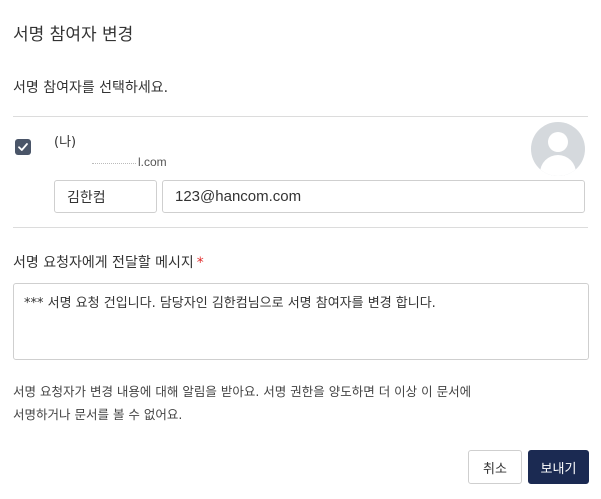 Image resolution: width=601 pixels, height=499 pixels. I want to click on message-label: 서명 요청자에게 전달할 메시지 *, so click(108, 263).